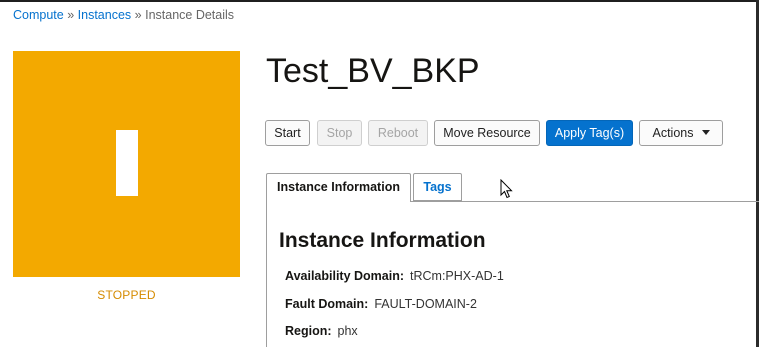 Image resolution: width=759 pixels, height=347 pixels. Describe the element at coordinates (589, 133) in the screenshot. I see `apply-tags-button: Apply Tag(s)` at that location.